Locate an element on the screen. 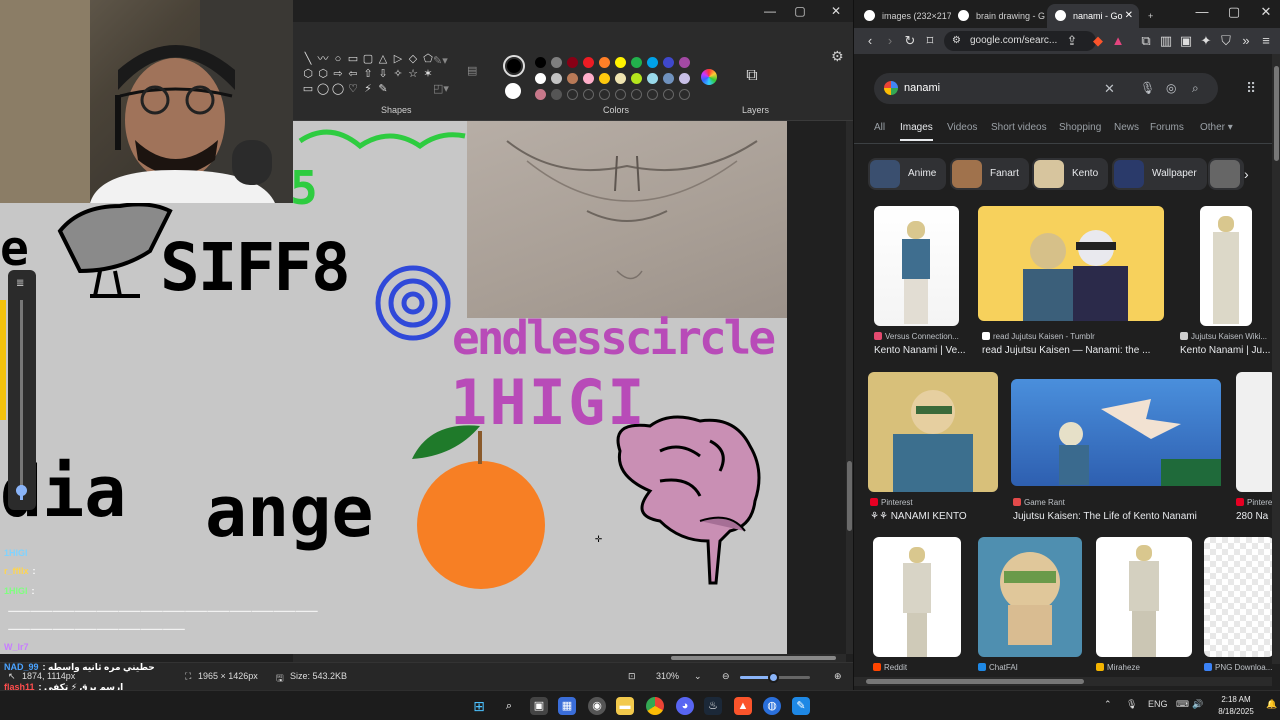 This screenshot has width=1280, height=720. window-restore-icon: ▢ is located at coordinates (1234, 12).